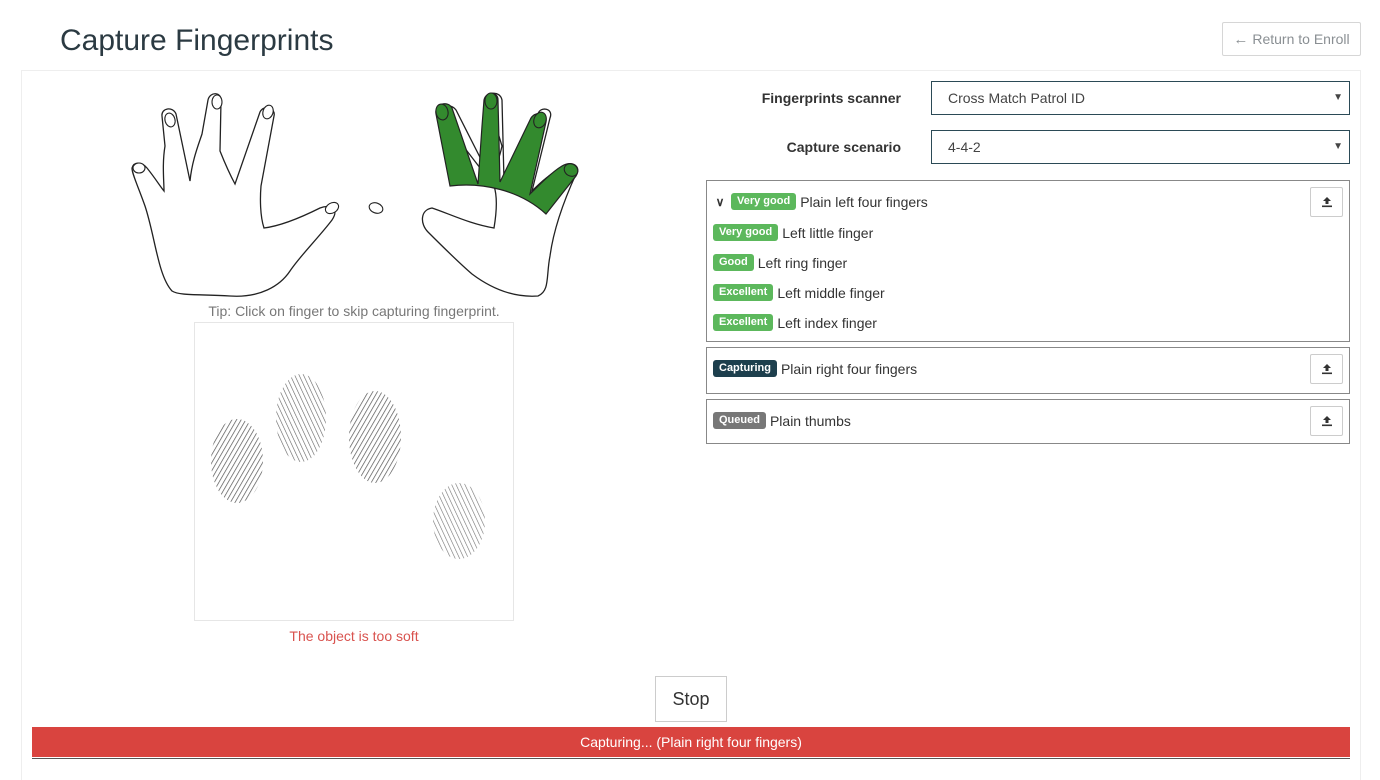  I want to click on page-title: Capture Fingerprints, so click(197, 40).